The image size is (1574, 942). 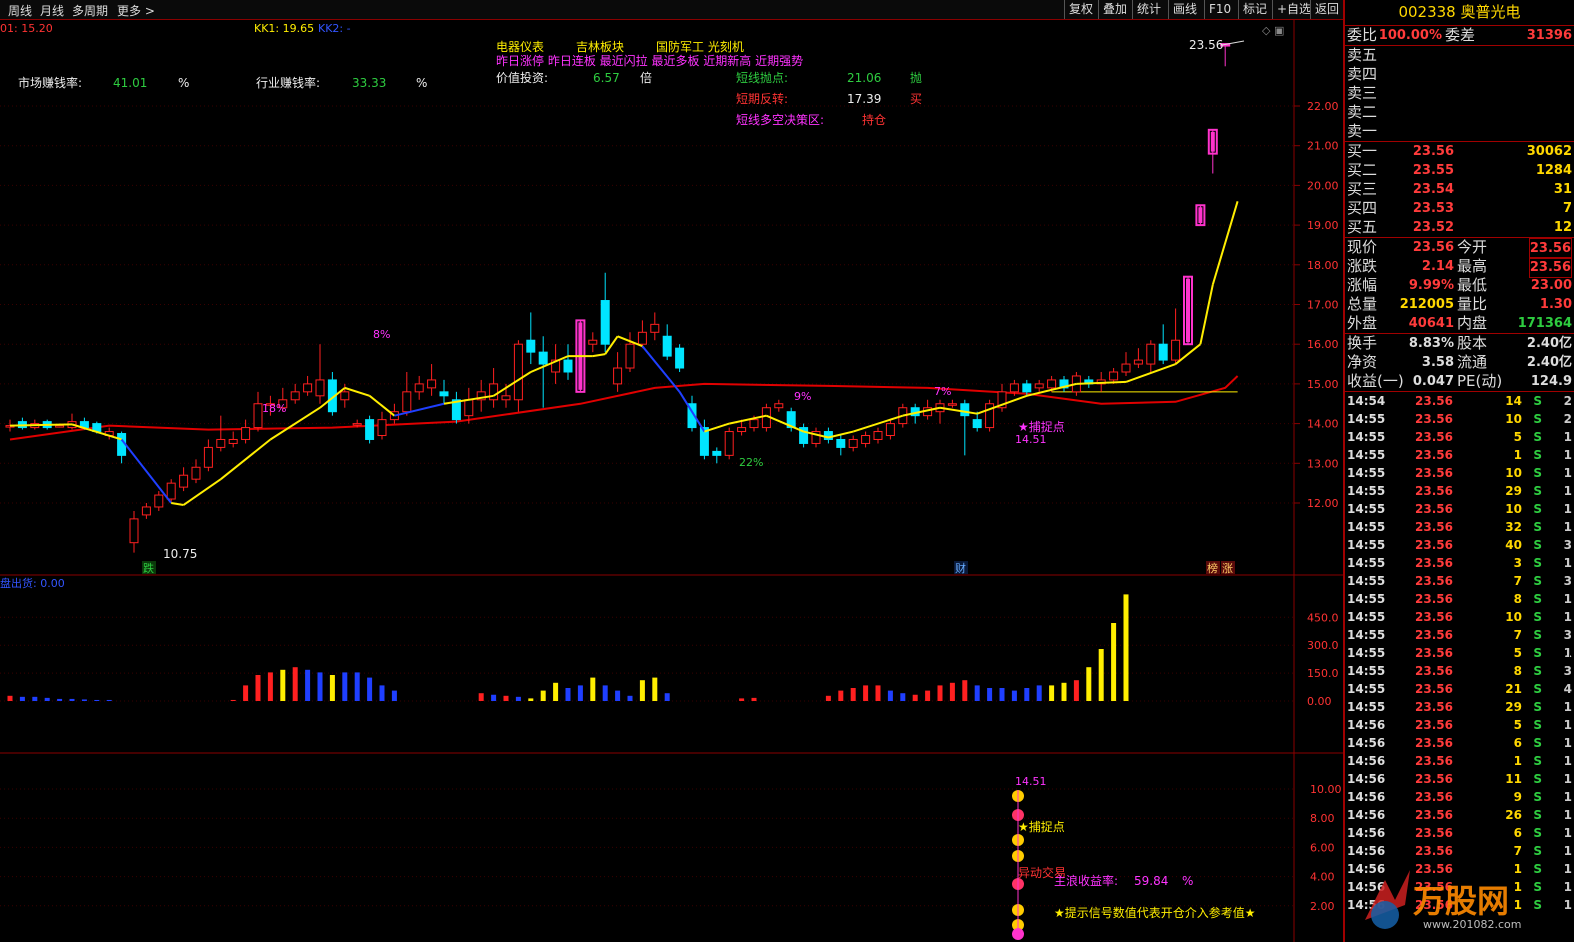 What do you see at coordinates (1148, 9) in the screenshot?
I see `statistics-button: 统计` at bounding box center [1148, 9].